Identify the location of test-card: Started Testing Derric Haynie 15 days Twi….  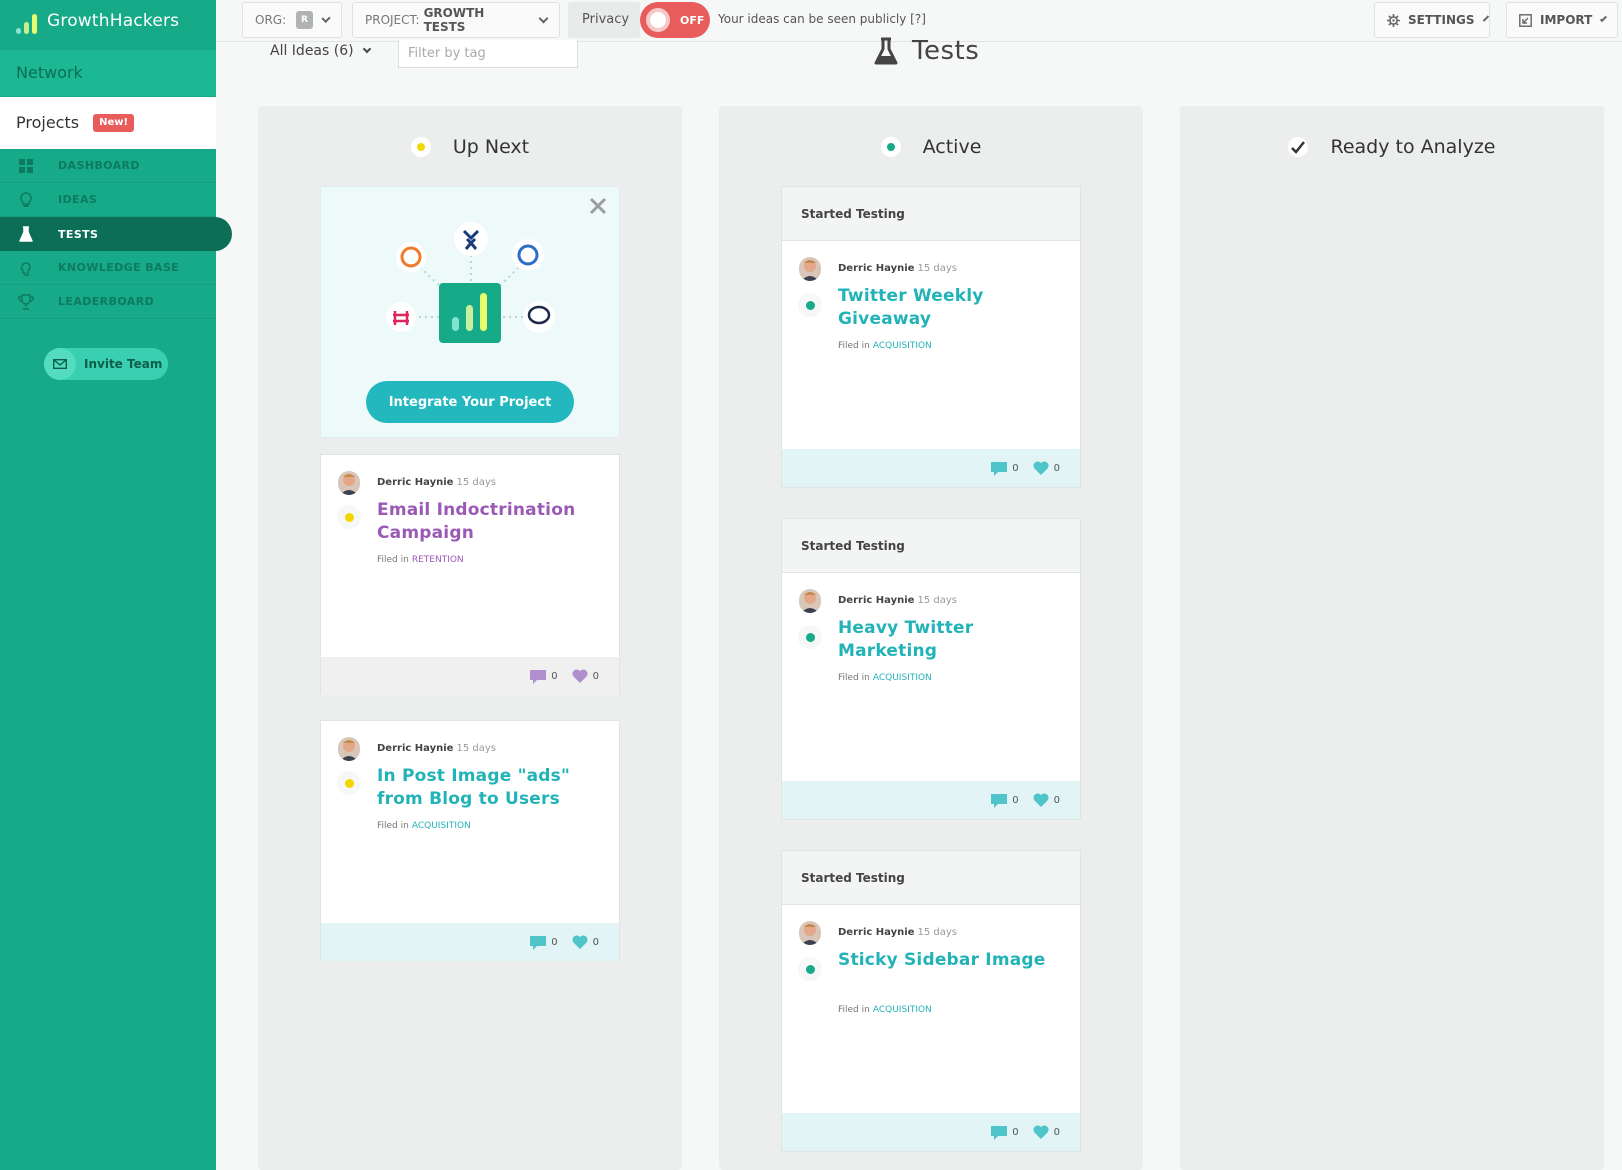
(931, 337).